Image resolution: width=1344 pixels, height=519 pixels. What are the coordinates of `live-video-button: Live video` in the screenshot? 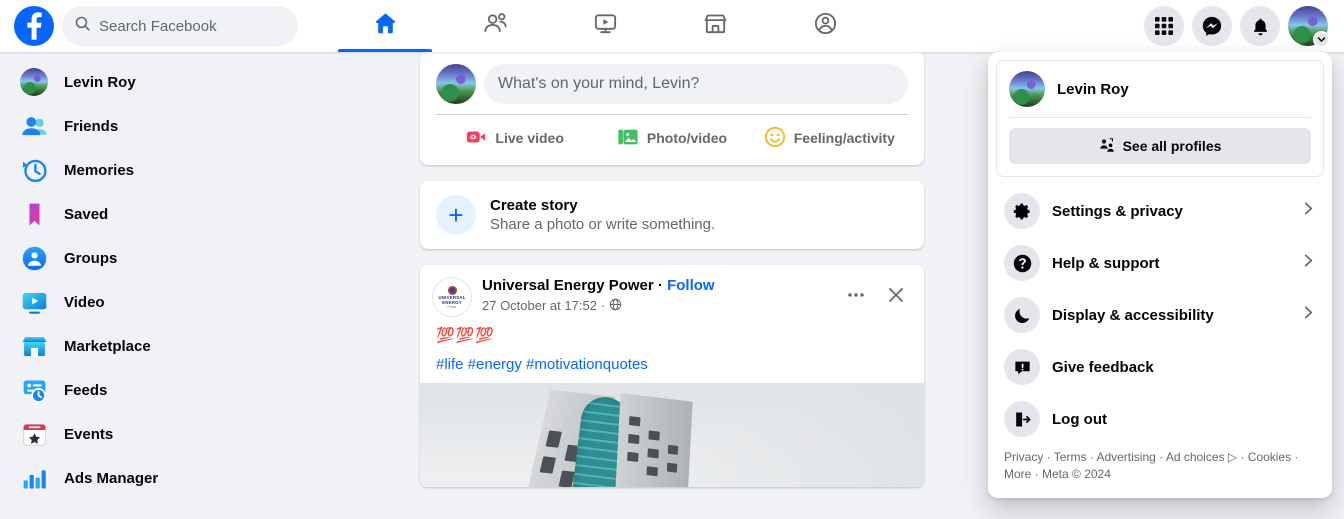 It's located at (514, 138).